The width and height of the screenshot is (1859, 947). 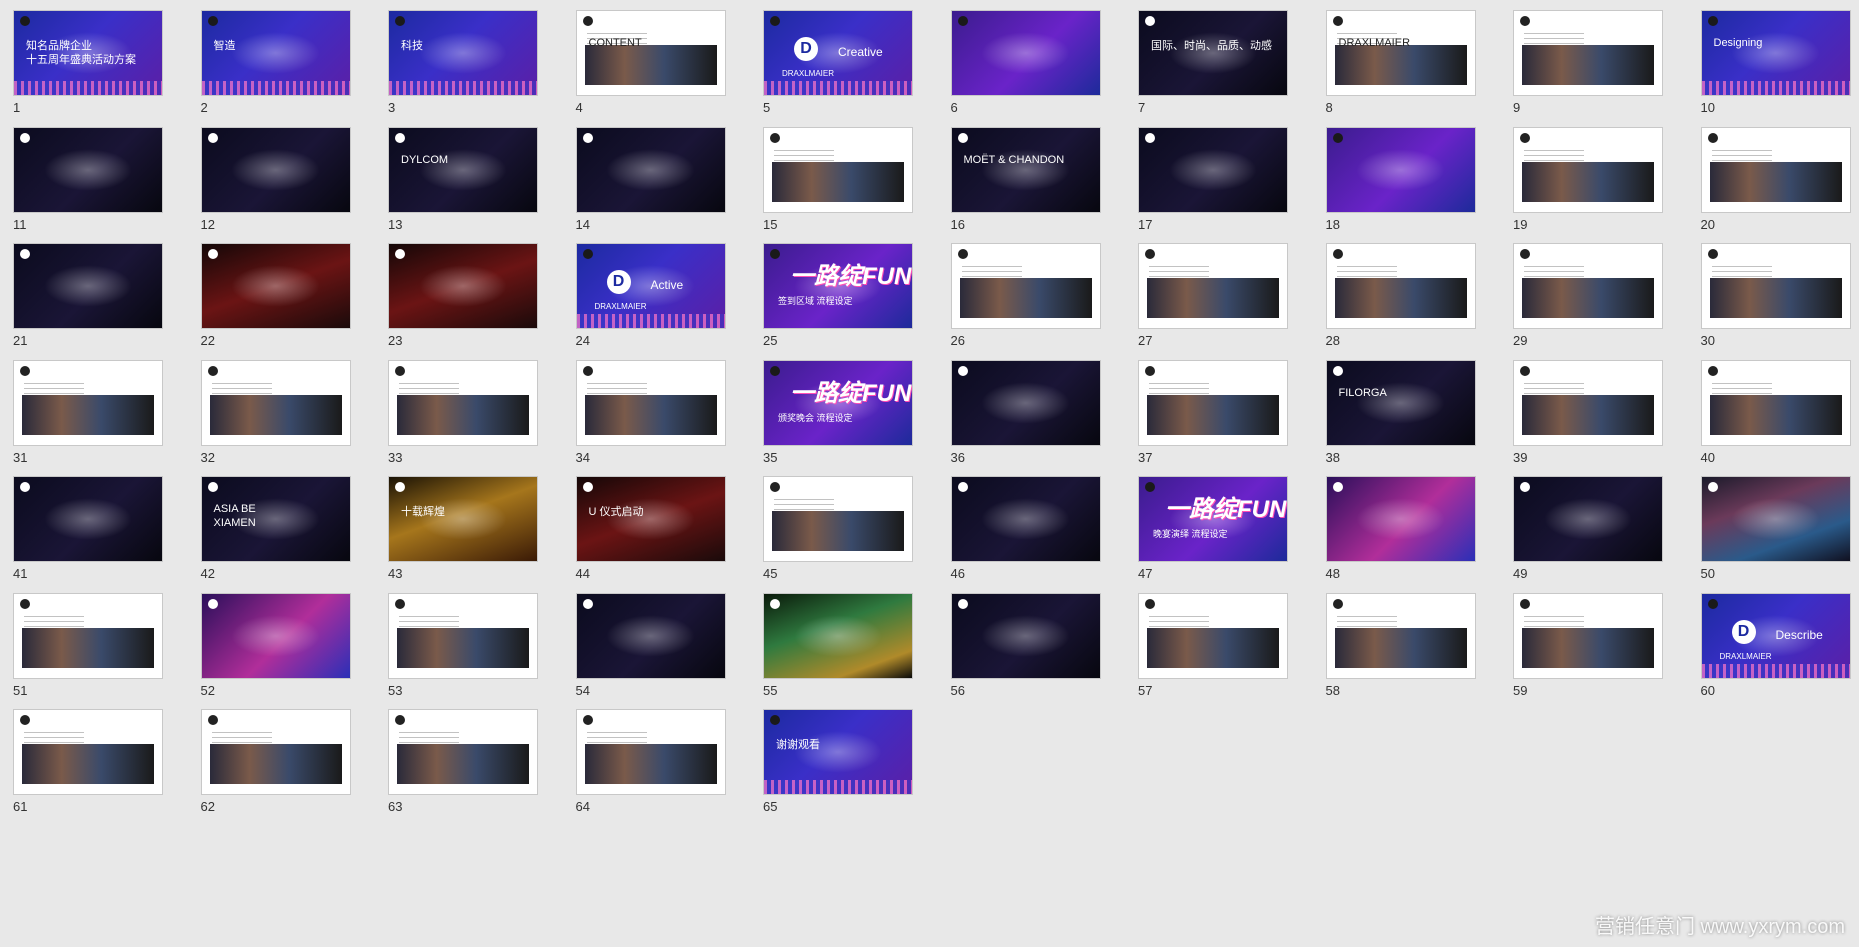 What do you see at coordinates (20, 573) in the screenshot?
I see `slide-number: 41` at bounding box center [20, 573].